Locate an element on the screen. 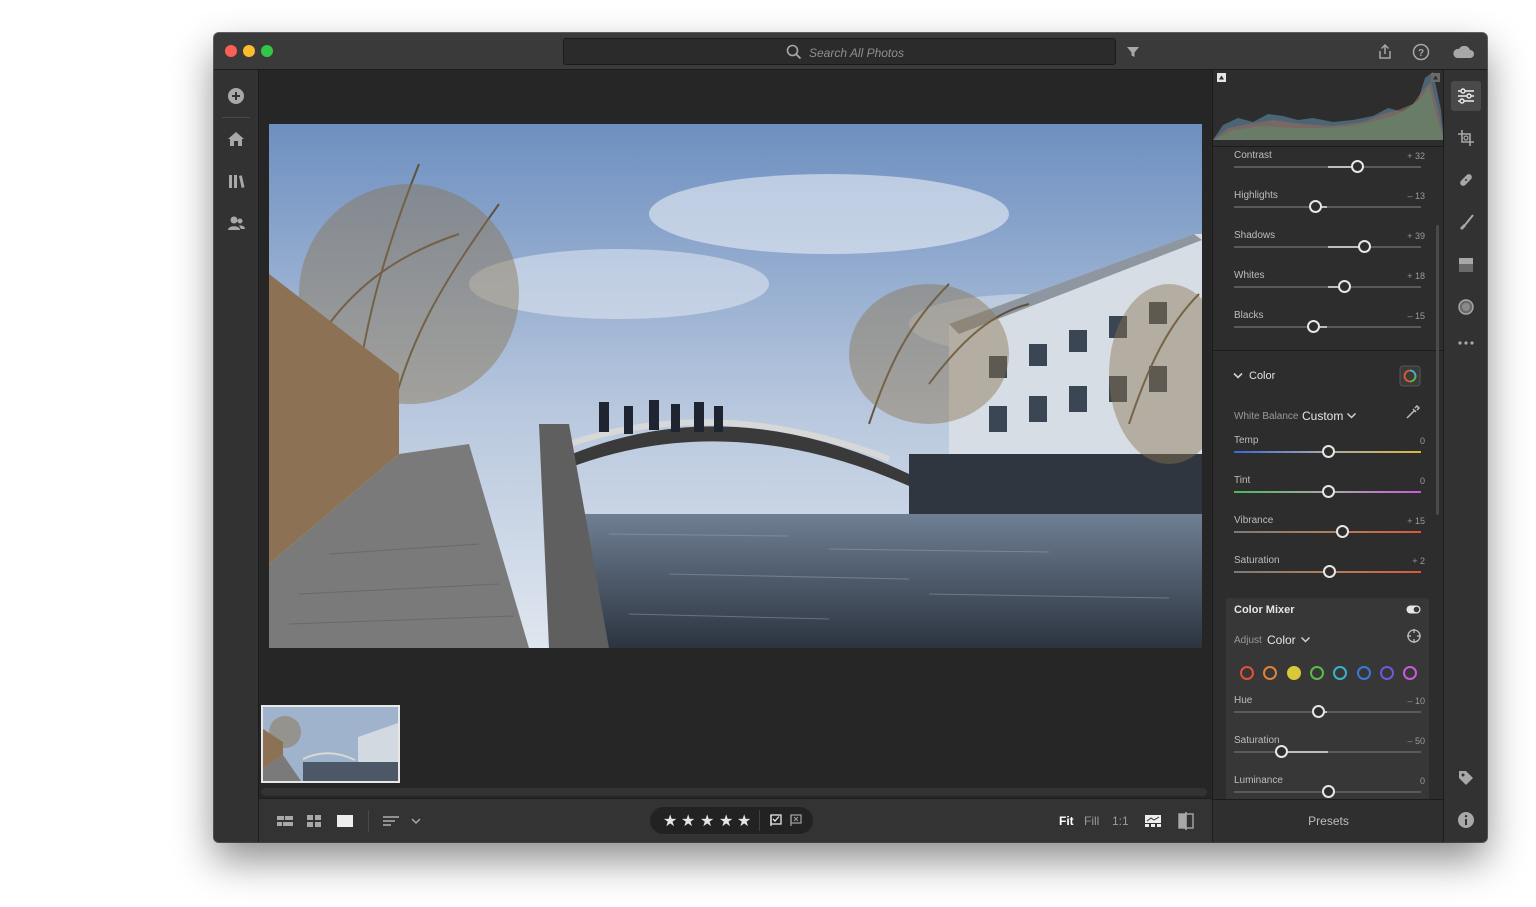  detail-view-icon is located at coordinates (345, 821).